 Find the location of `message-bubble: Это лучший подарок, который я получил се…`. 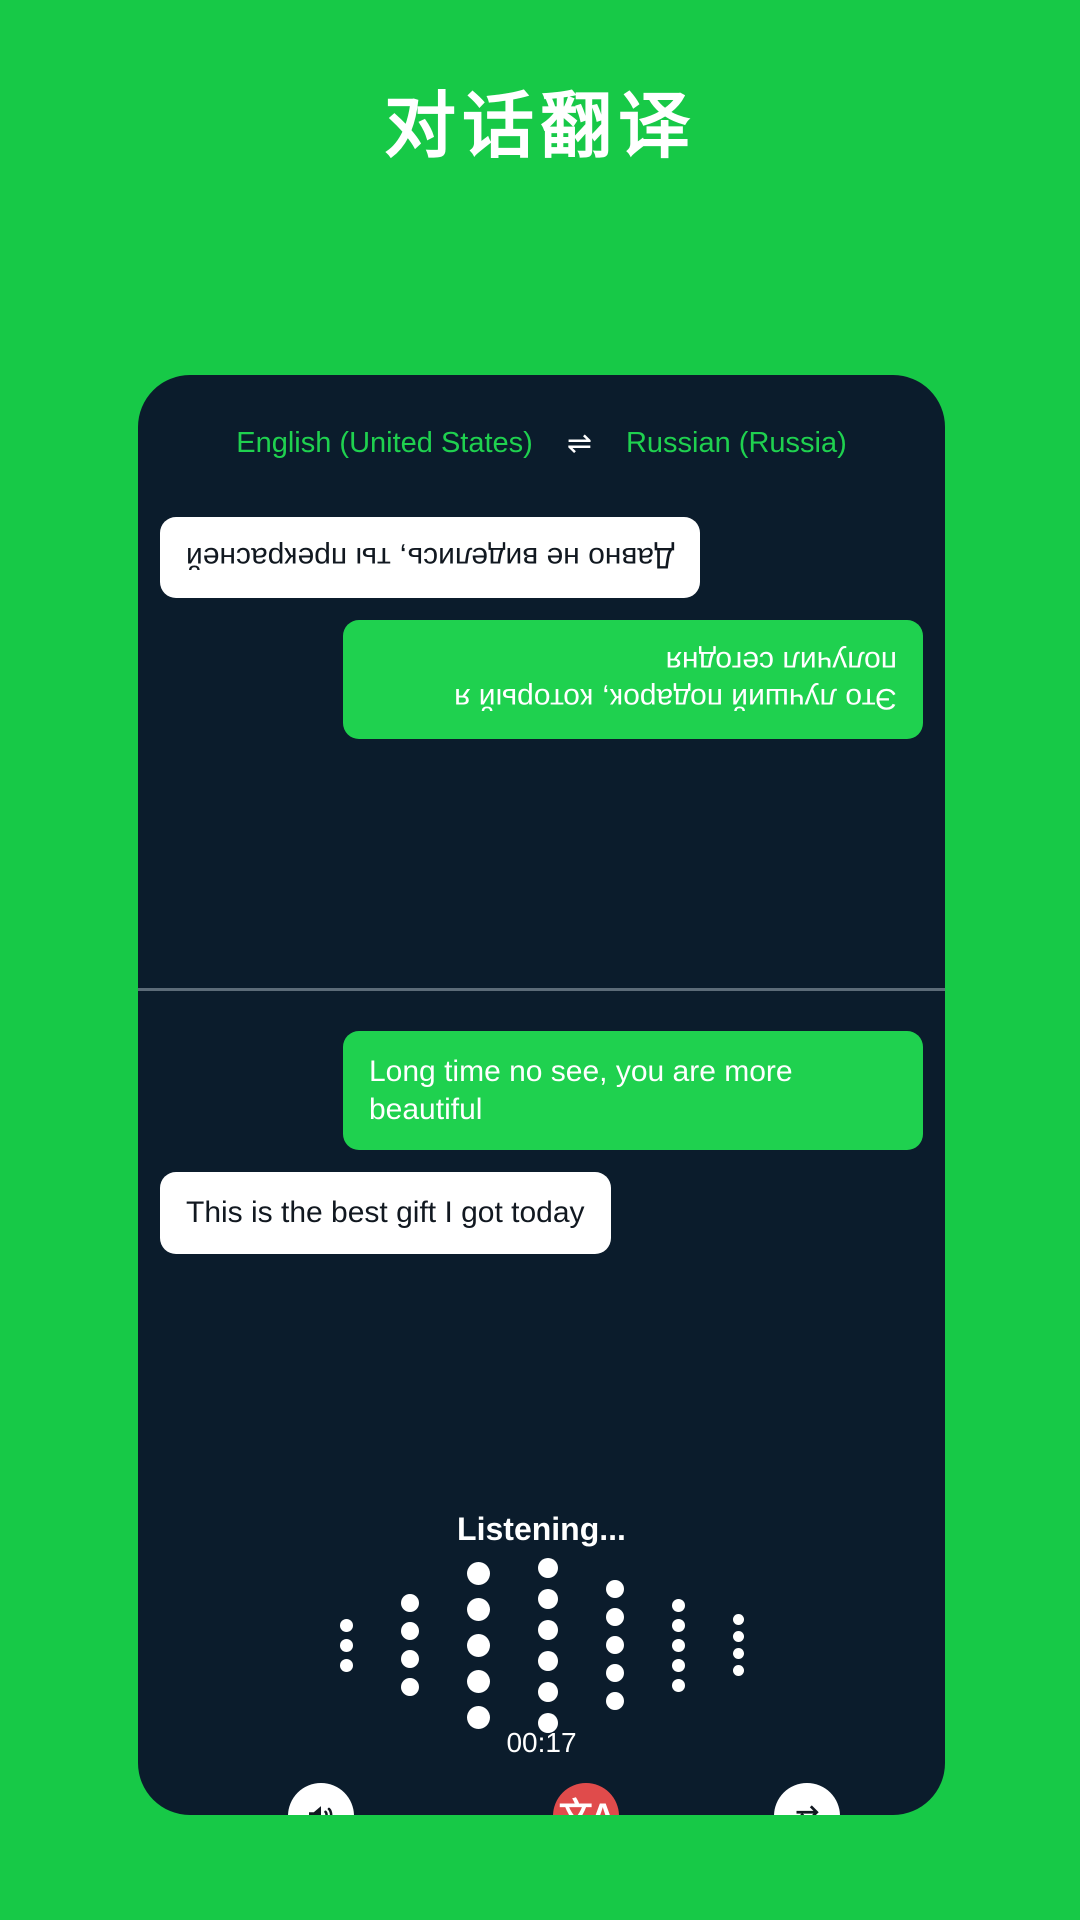

message-bubble: Это лучший подарок, который я получил се… is located at coordinates (633, 680).